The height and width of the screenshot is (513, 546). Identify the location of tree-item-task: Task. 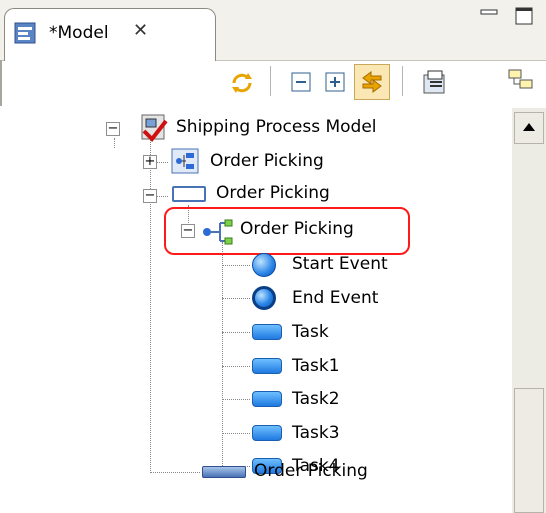
(310, 332).